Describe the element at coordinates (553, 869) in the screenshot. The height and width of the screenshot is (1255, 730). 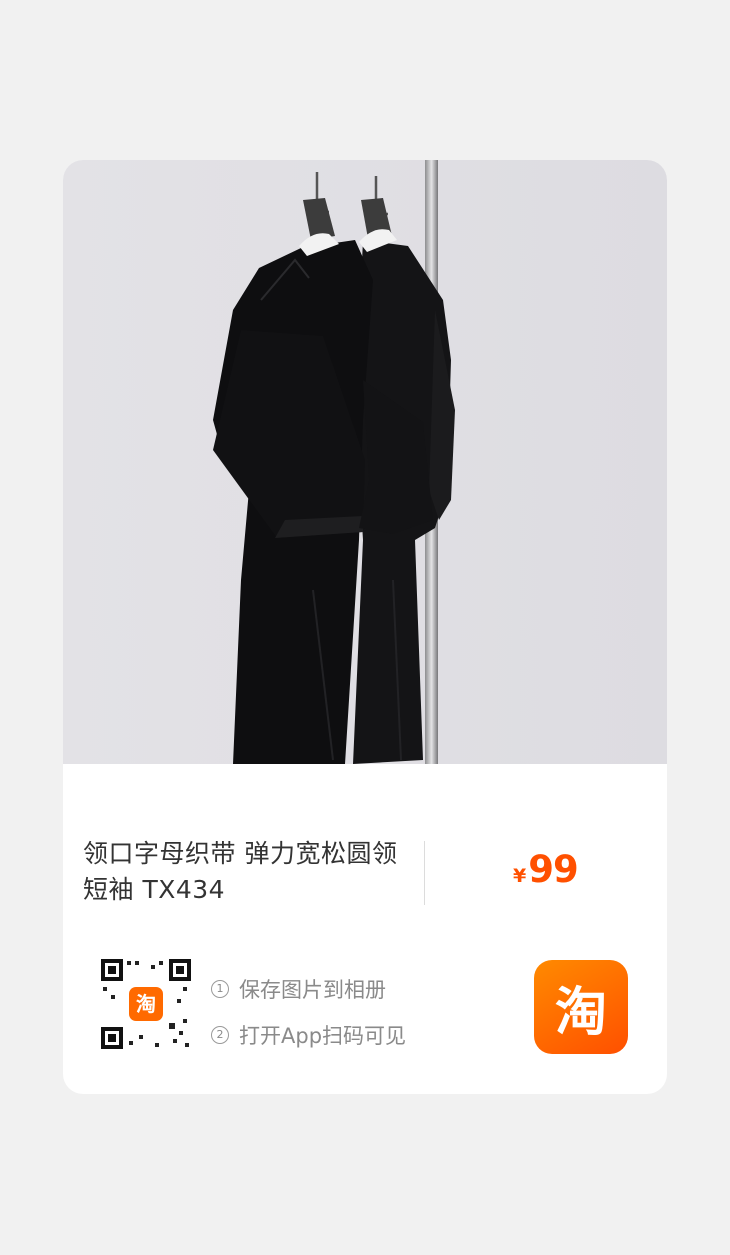
I see `price-value: 99` at that location.